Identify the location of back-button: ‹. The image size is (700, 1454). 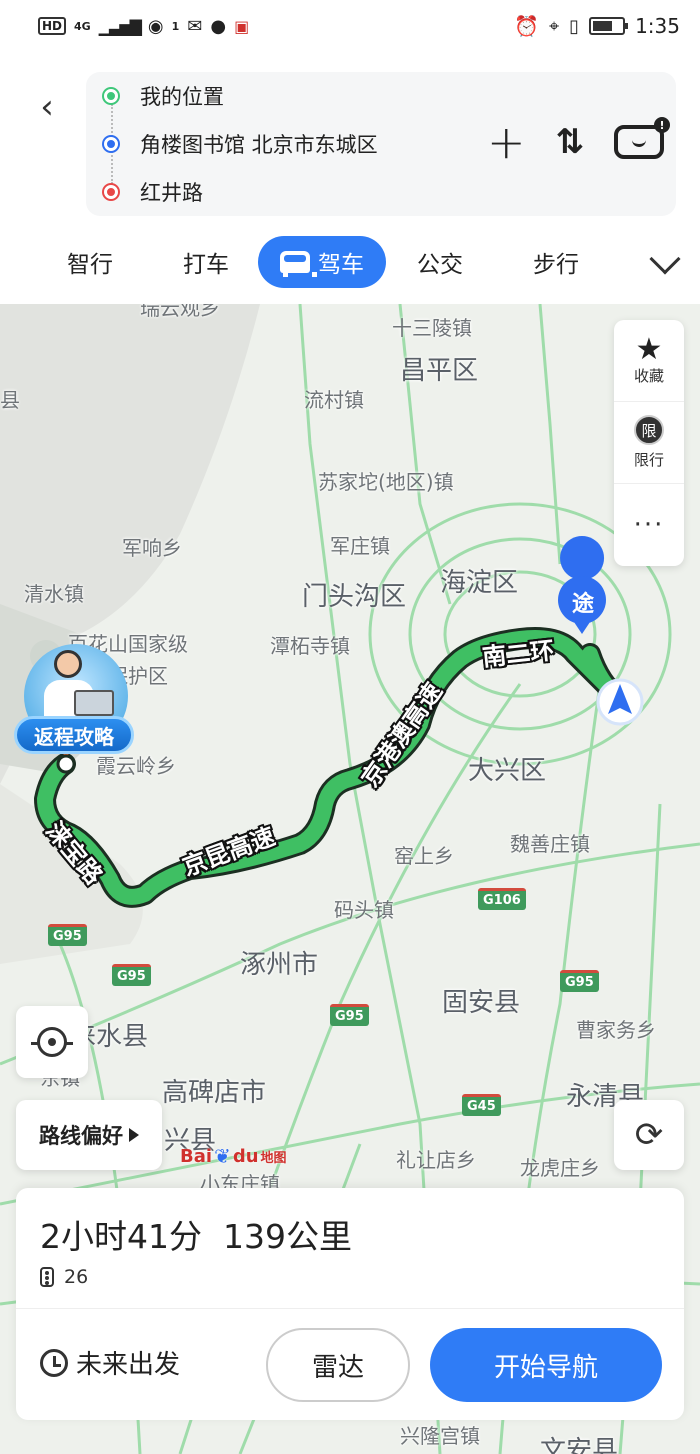
(47, 107).